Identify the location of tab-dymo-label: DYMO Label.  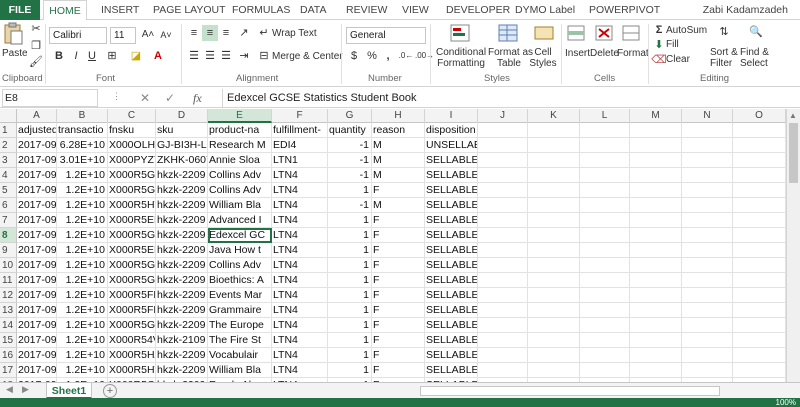
(545, 10).